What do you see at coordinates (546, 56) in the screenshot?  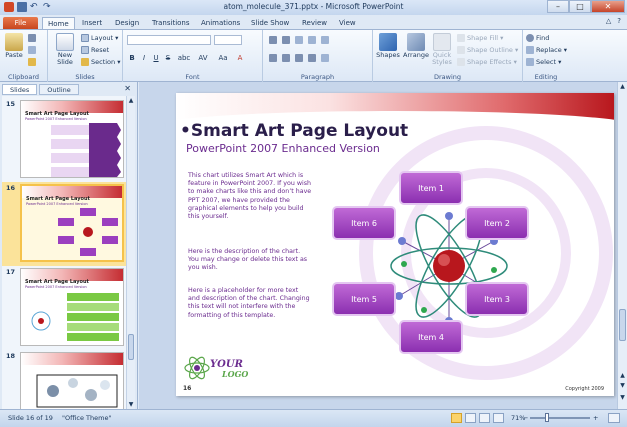 I see `editing-group: Find Replace ▾ Select ▾ Editing` at bounding box center [546, 56].